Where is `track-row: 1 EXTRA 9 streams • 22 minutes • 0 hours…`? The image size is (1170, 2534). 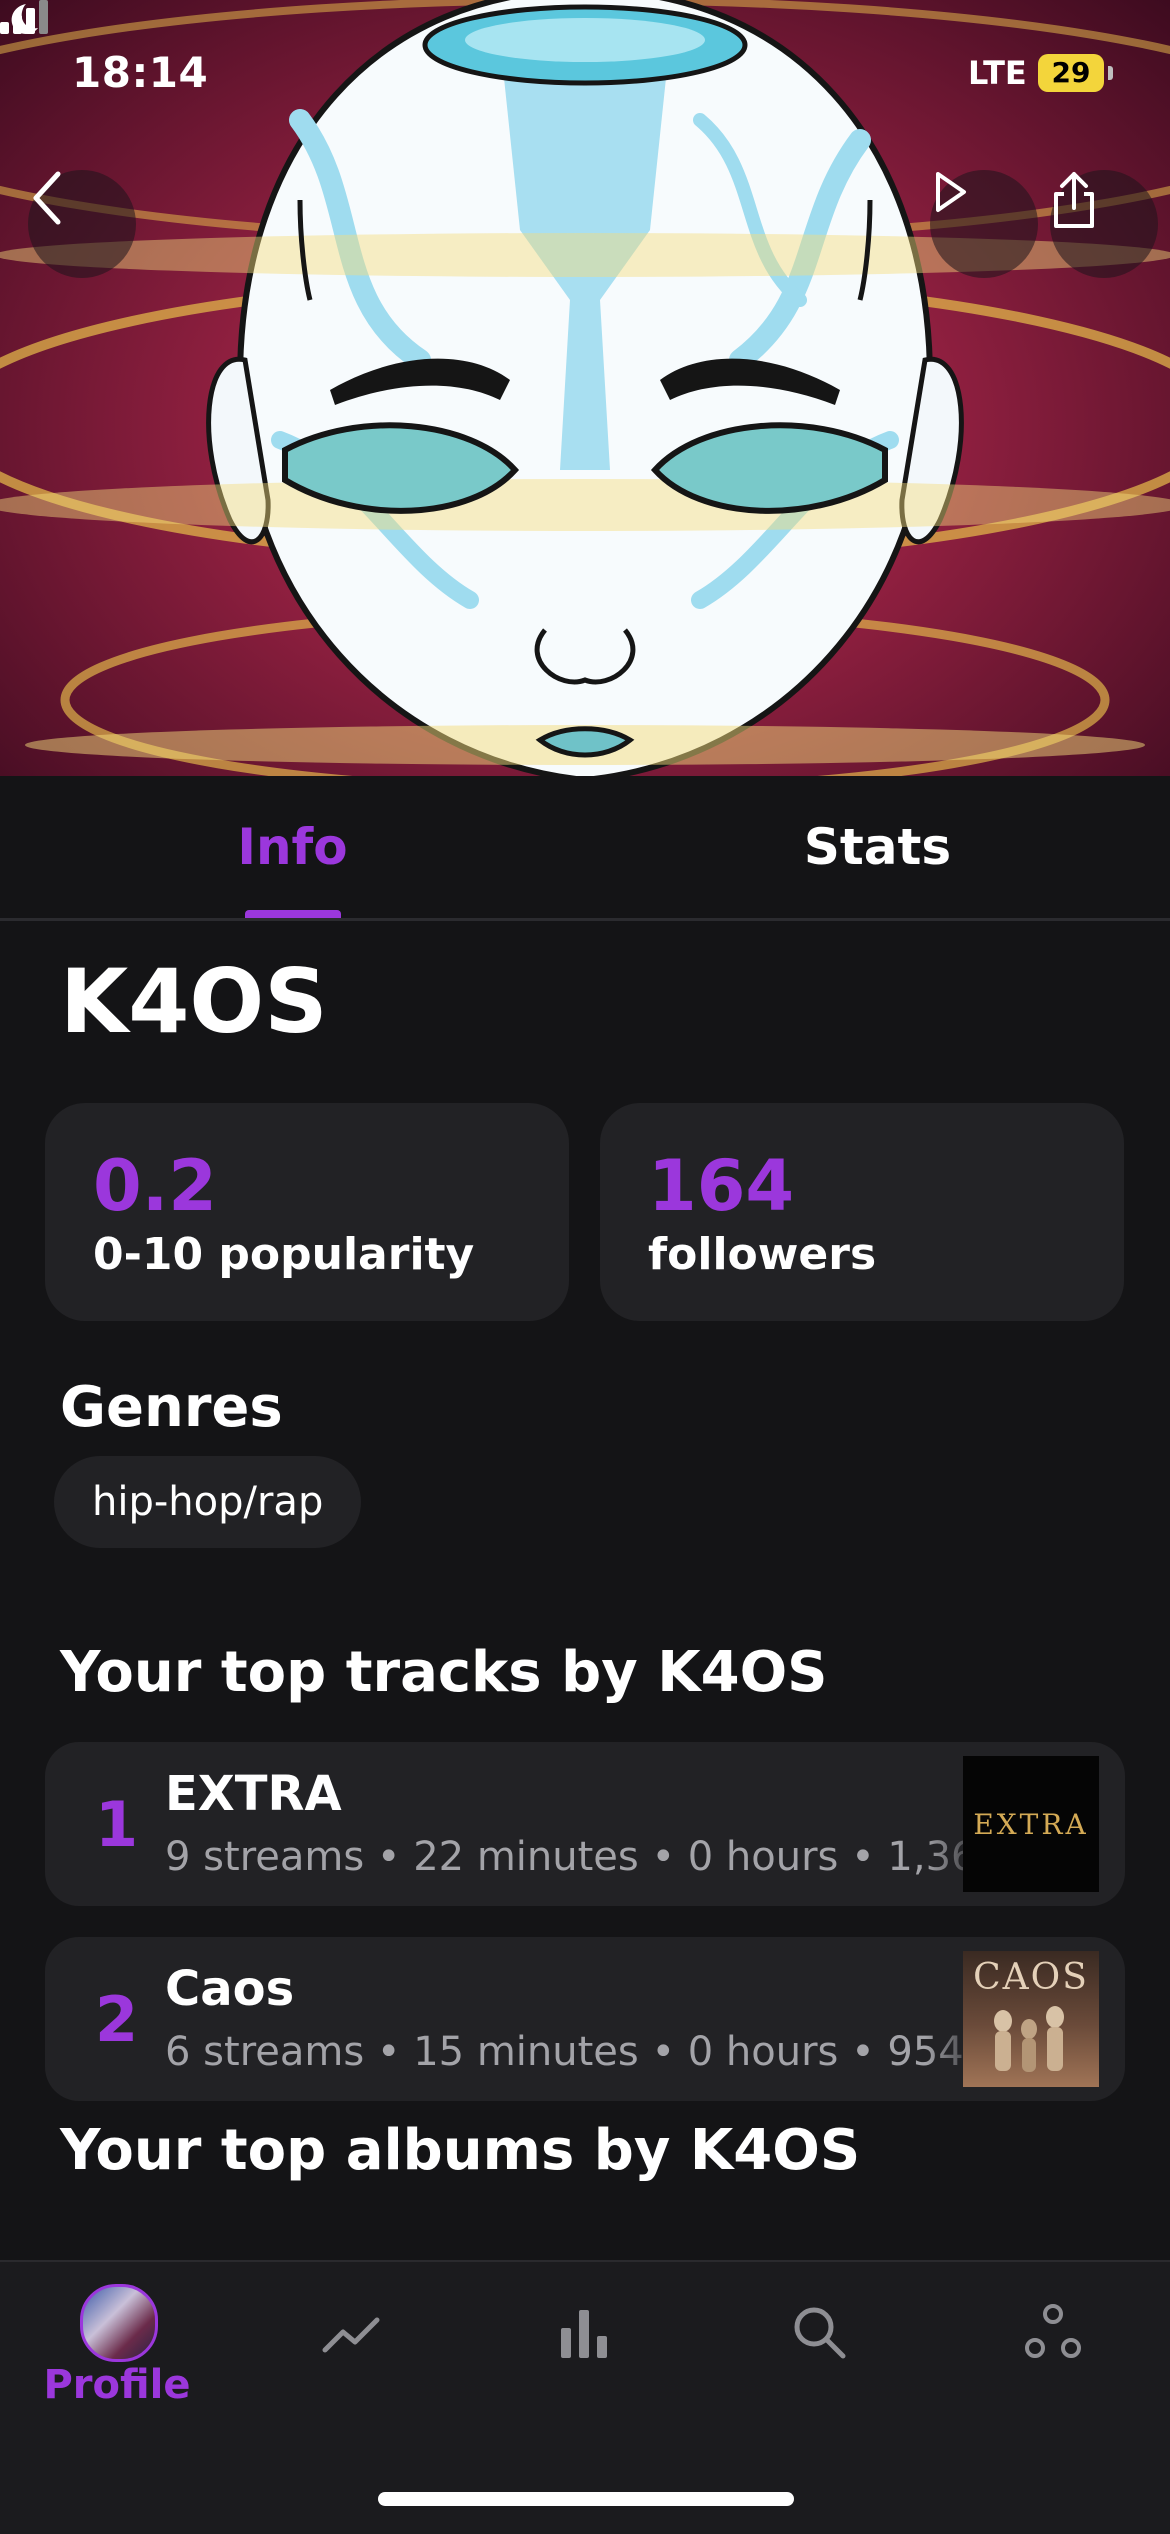 track-row: 1 EXTRA 9 streams • 22 minutes • 0 hours… is located at coordinates (585, 1824).